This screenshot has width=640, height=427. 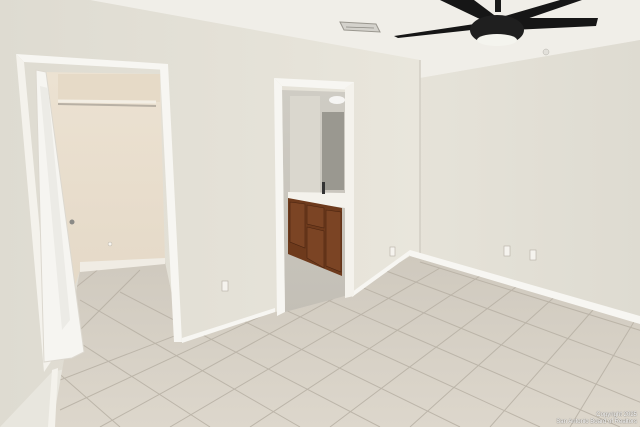 I want to click on fan-light, so click(x=497, y=40).